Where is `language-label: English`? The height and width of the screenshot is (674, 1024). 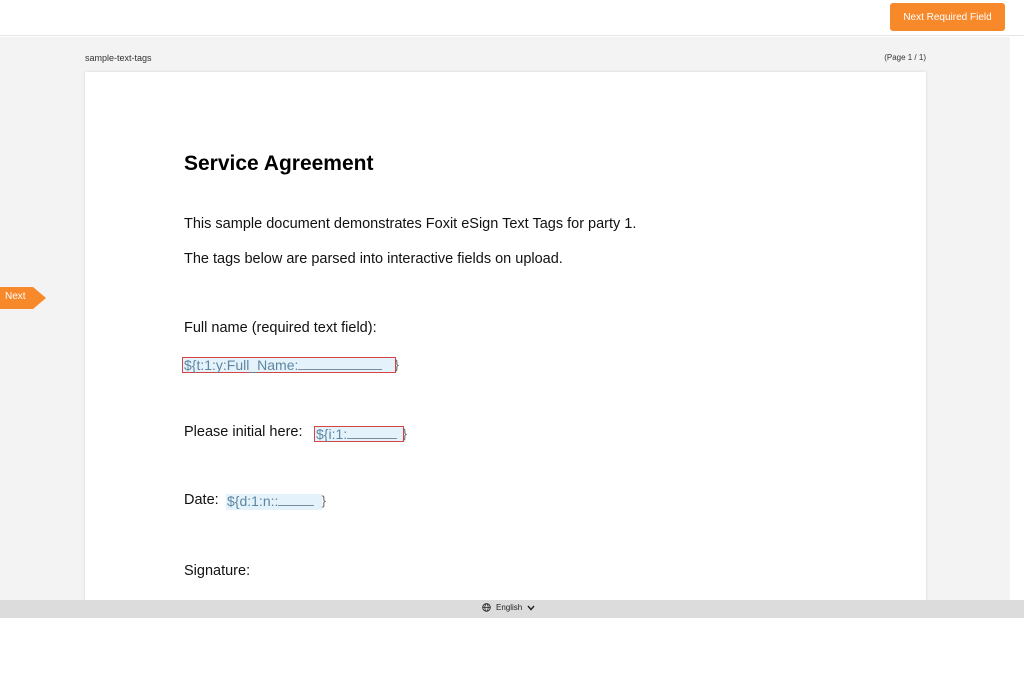 language-label: English is located at coordinates (509, 607).